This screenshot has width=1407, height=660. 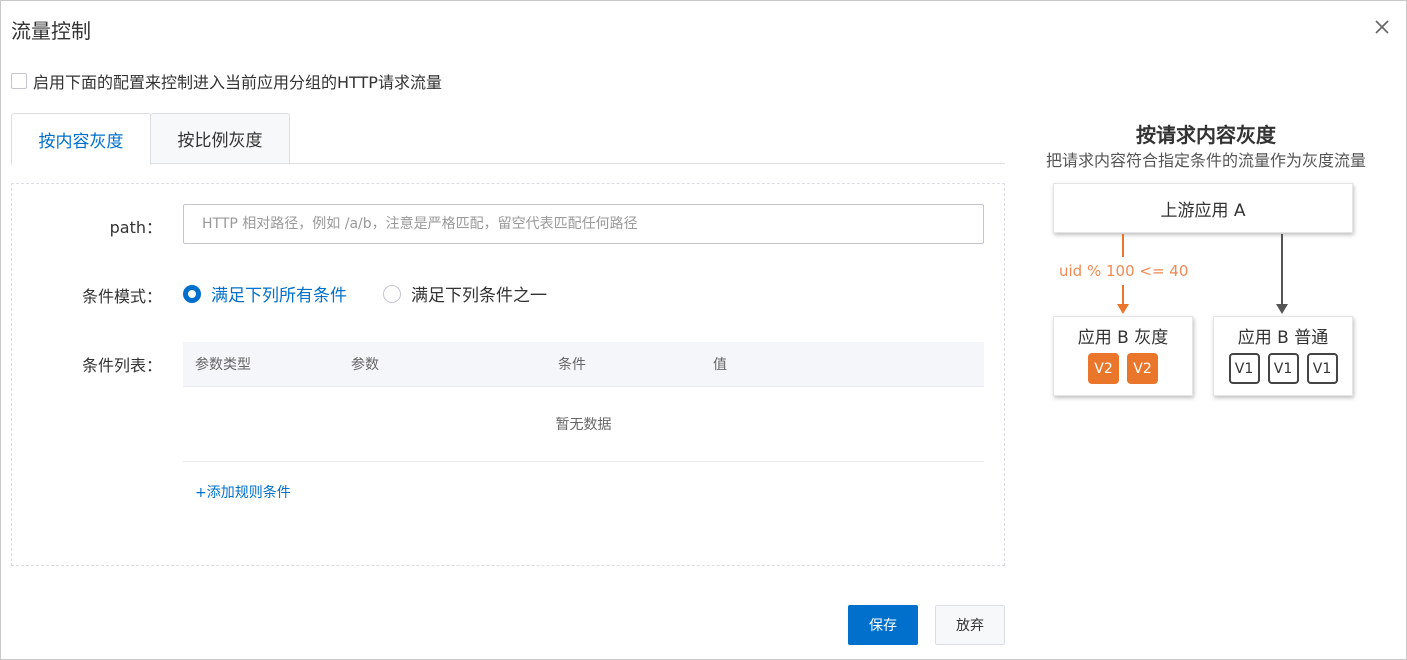 What do you see at coordinates (19, 81) in the screenshot?
I see `enable-checkbox` at bounding box center [19, 81].